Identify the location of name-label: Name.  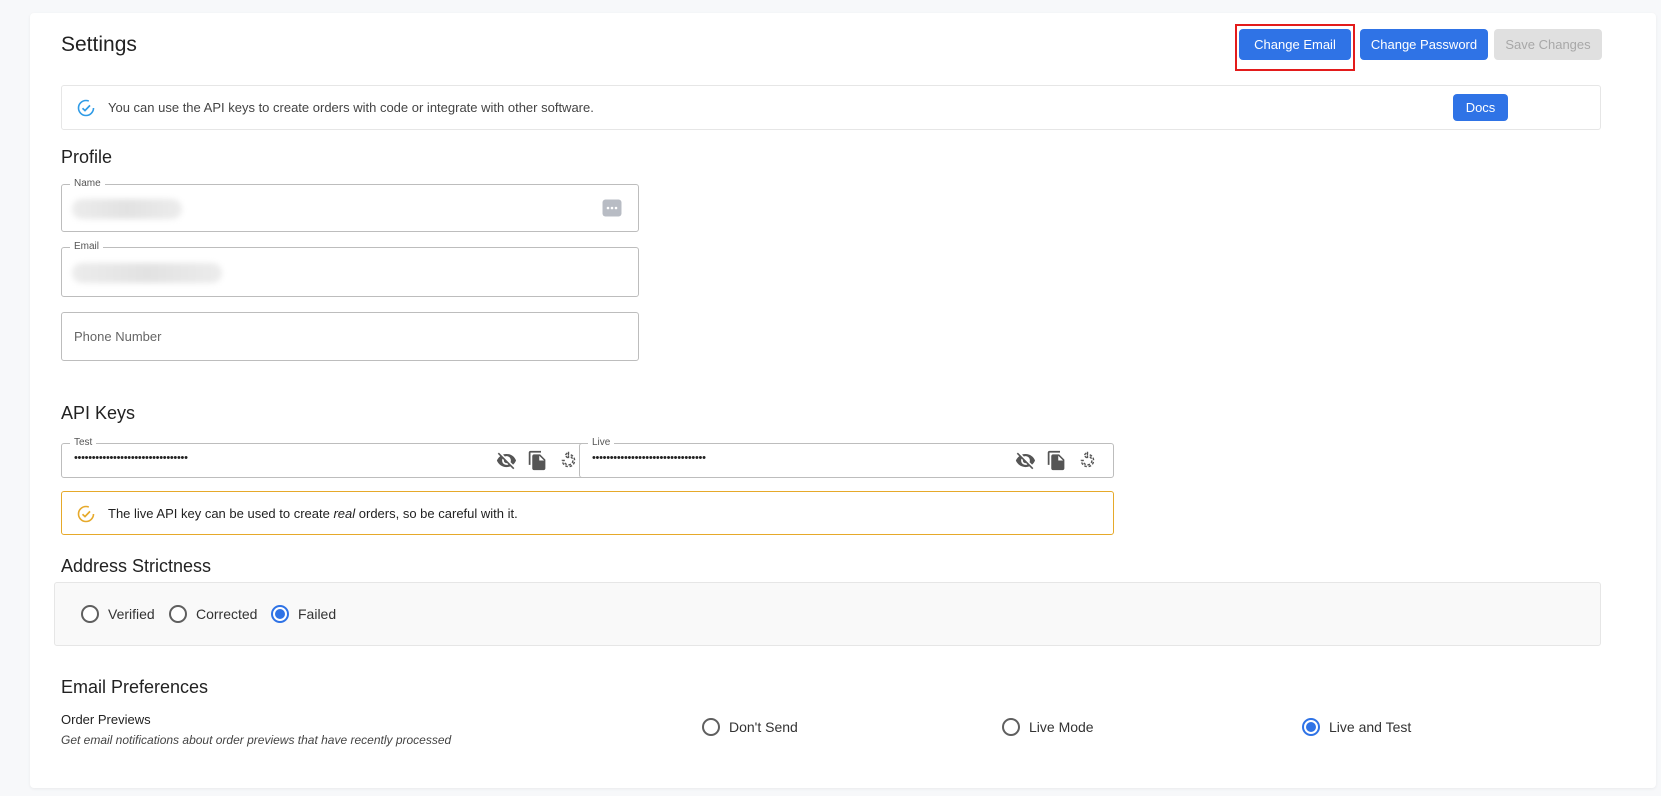
(87, 183).